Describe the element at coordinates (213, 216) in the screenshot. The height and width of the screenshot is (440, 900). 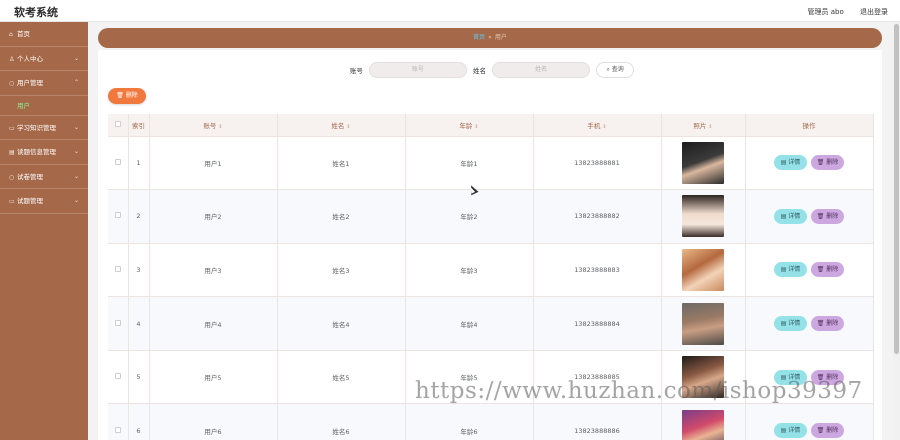
I see `account-cell: 用户2` at that location.